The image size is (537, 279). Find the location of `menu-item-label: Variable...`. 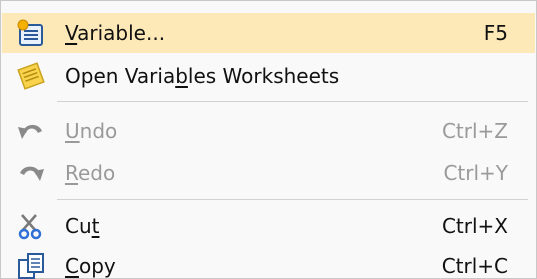

menu-item-label: Variable... is located at coordinates (115, 33).